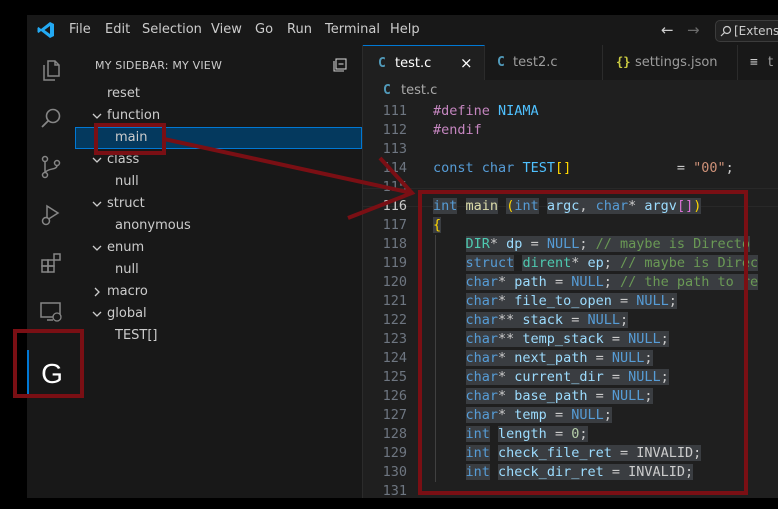 This screenshot has width=778, height=509. I want to click on code-line: 123 char** temp_stack = NULL;, so click(570, 339).